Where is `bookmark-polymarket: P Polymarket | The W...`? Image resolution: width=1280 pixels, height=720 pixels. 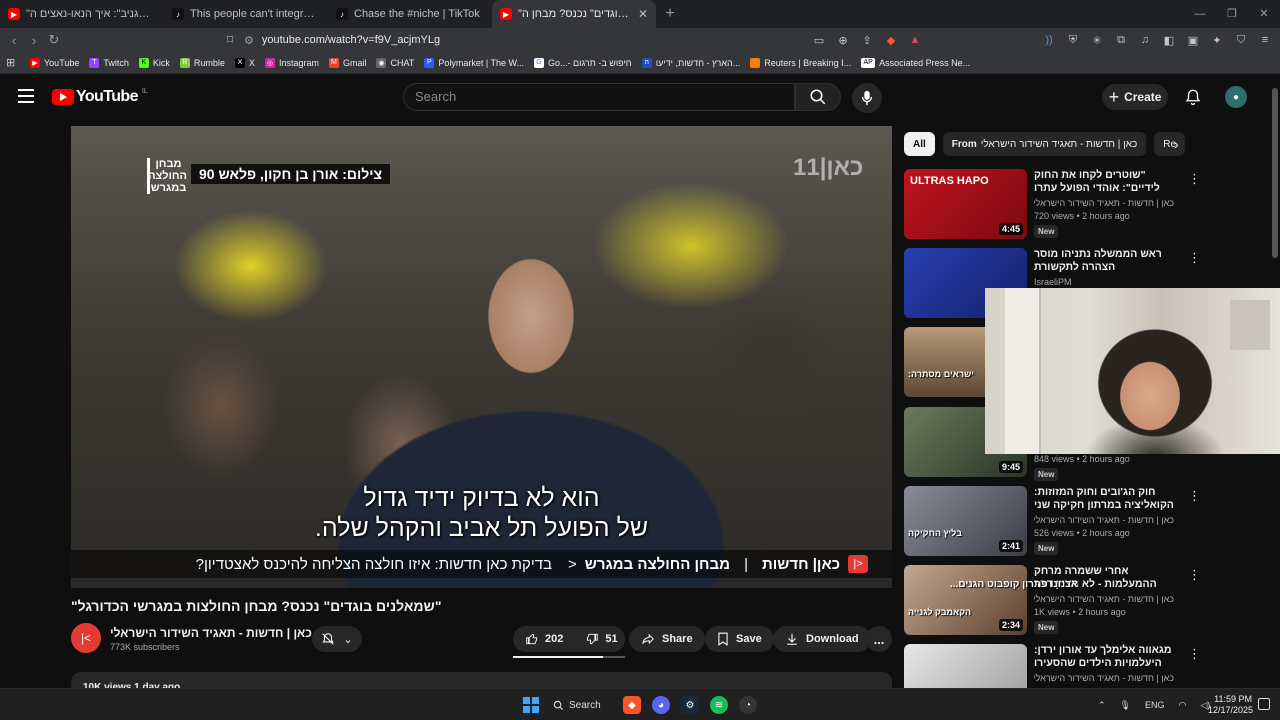
bookmark-polymarket: P Polymarket | The W... is located at coordinates (474, 62).